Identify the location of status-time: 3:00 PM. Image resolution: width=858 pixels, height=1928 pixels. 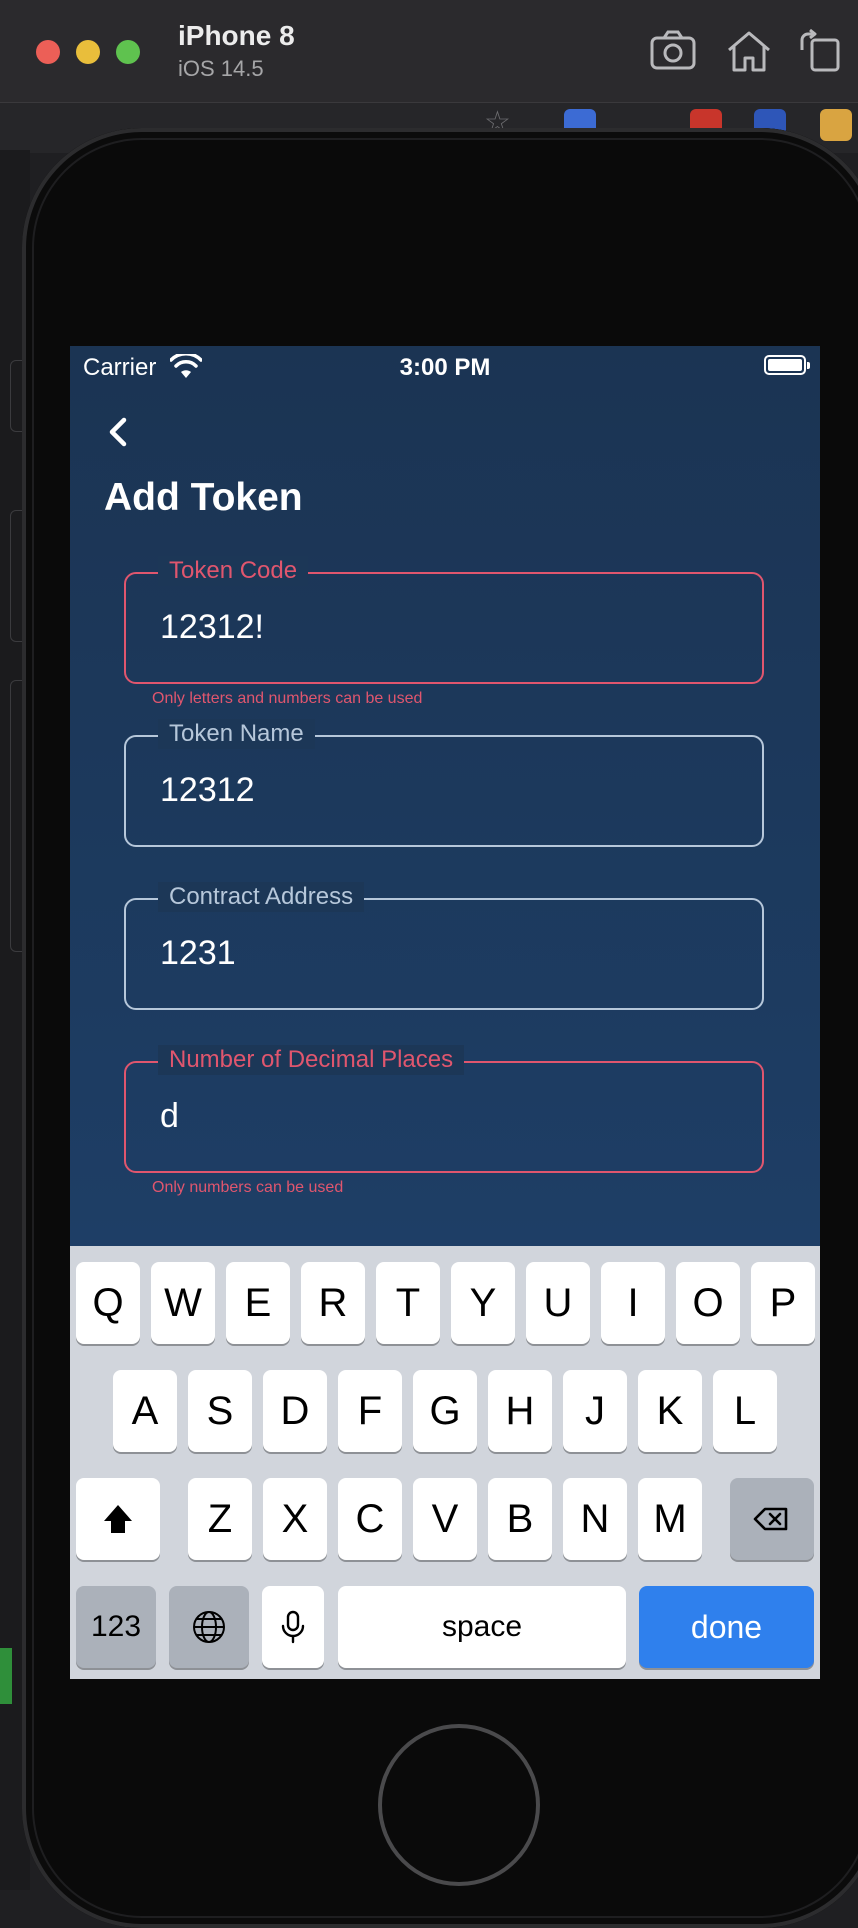
(445, 367).